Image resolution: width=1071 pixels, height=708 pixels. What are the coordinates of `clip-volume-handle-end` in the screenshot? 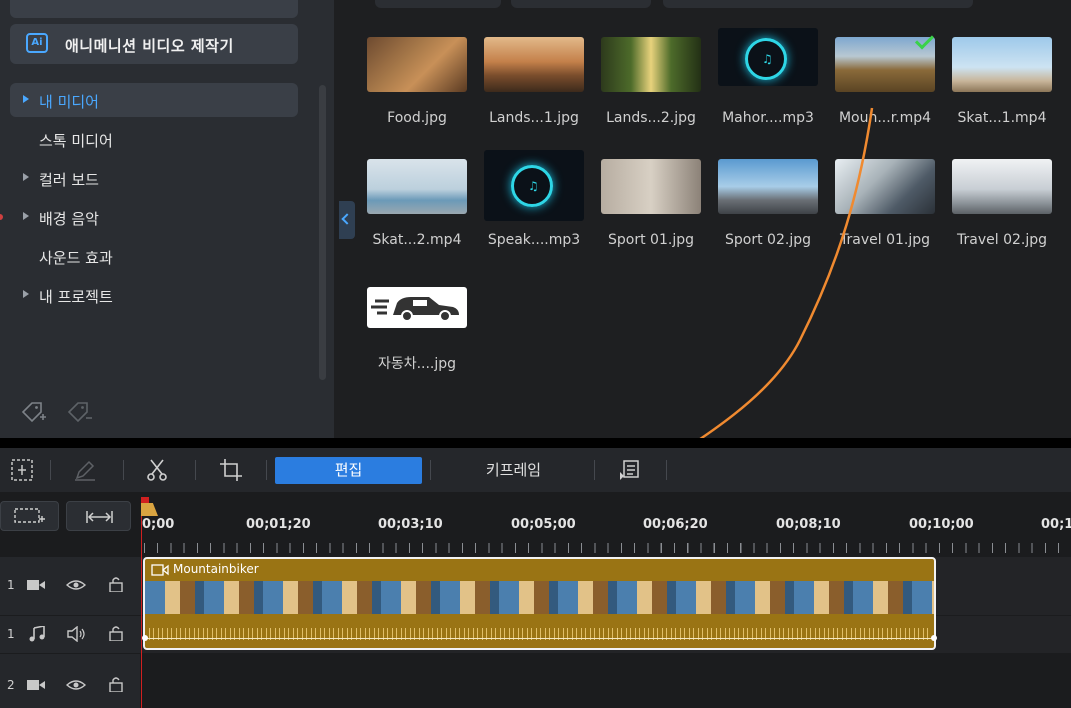 It's located at (934, 638).